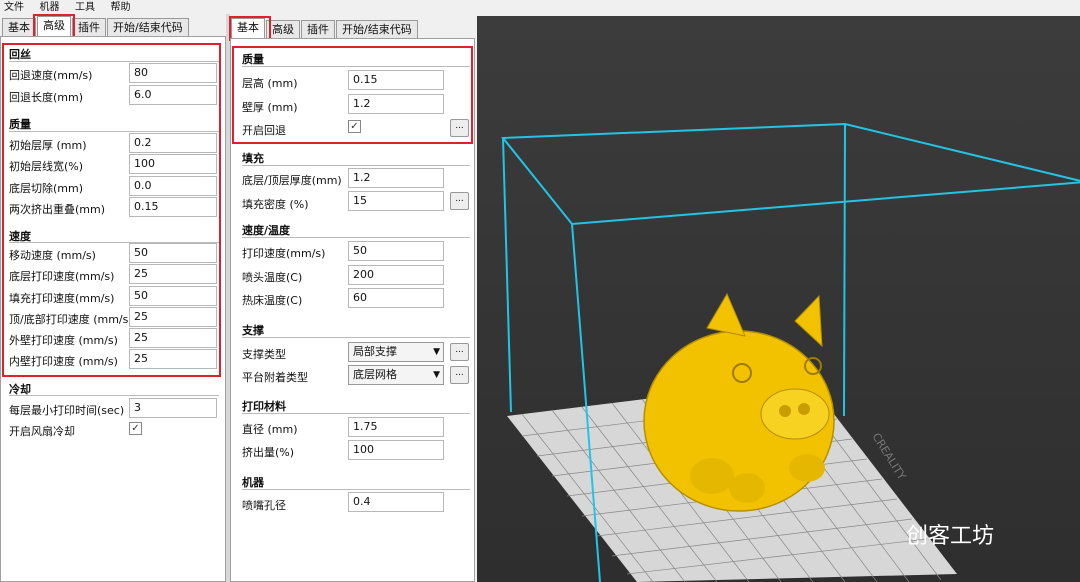 The height and width of the screenshot is (582, 1080). I want to click on adhesion-type-value: 底层网格, so click(375, 374).